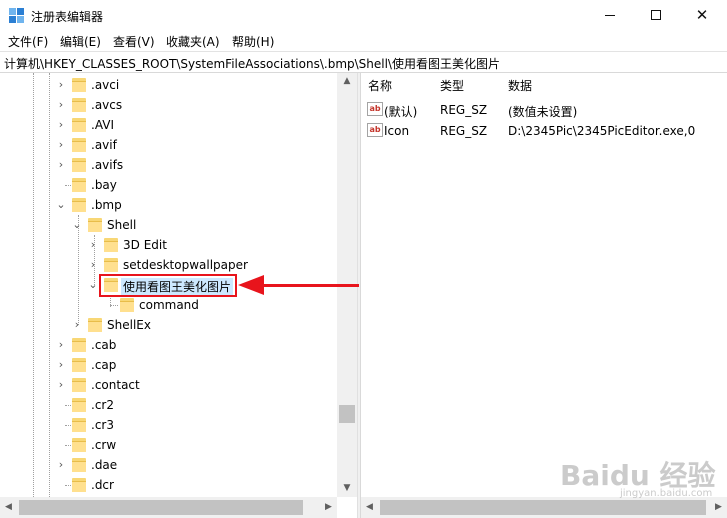 The width and height of the screenshot is (727, 518). I want to click on tree-horizontal-scrollbar: ◀ ▶, so click(168, 507).